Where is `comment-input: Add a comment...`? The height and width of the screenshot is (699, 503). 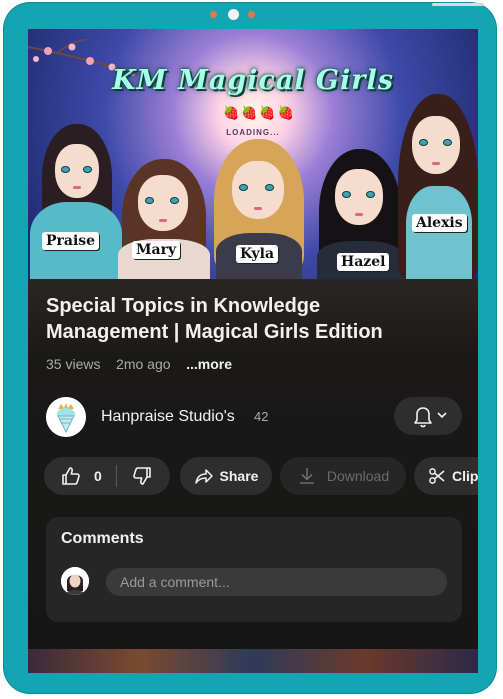
comment-input: Add a comment... is located at coordinates (276, 582).